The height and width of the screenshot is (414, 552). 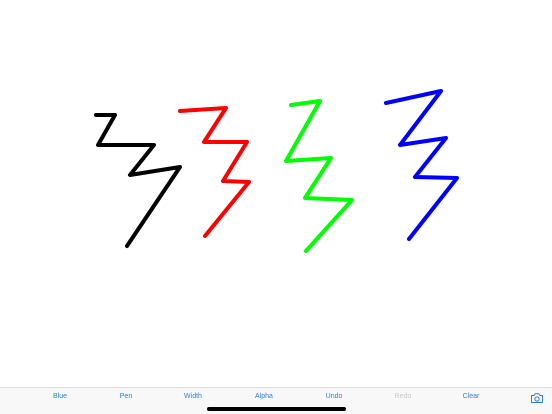 What do you see at coordinates (138, 180) in the screenshot?
I see `black-stroke` at bounding box center [138, 180].